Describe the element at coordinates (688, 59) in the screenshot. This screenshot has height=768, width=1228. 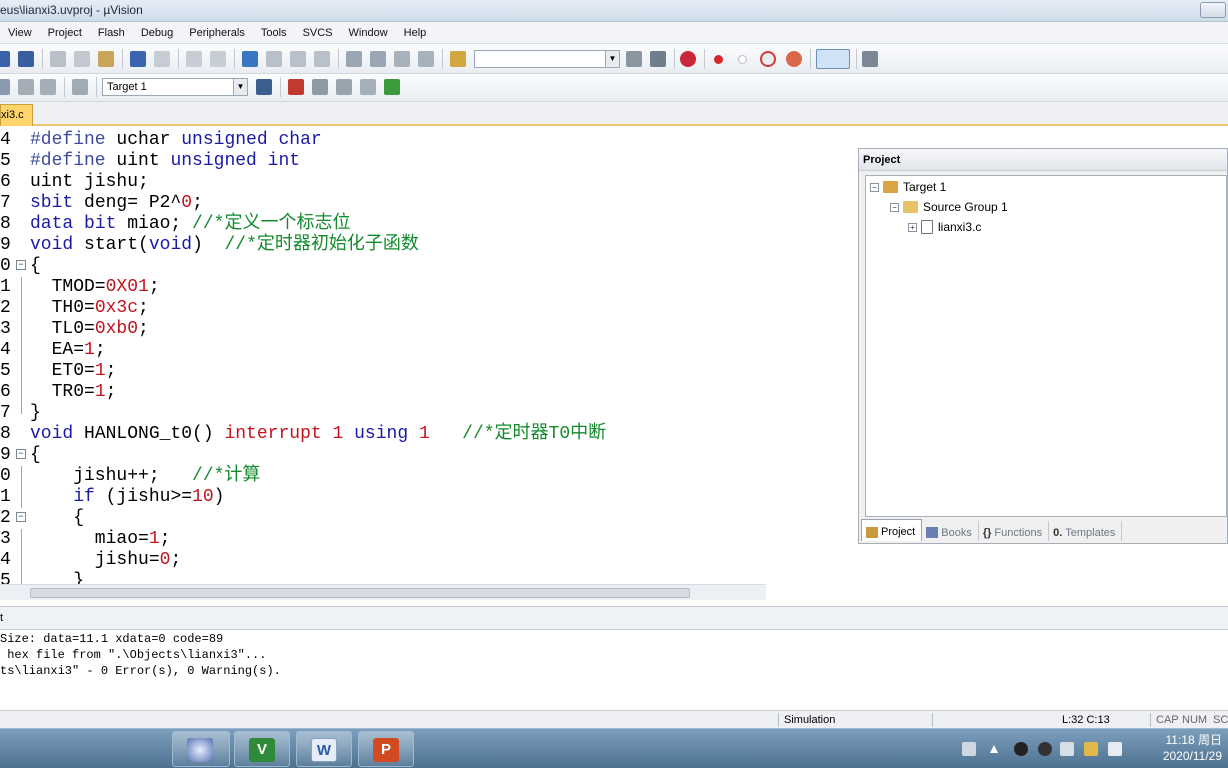
I see `debug-session-icon` at that location.